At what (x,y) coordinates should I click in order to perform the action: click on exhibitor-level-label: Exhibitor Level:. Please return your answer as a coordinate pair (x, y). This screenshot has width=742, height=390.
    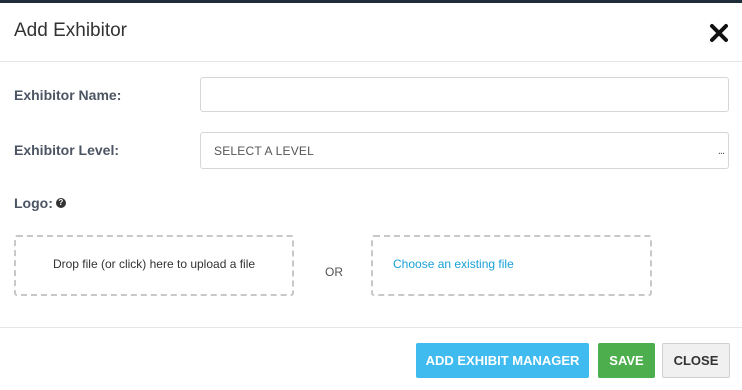
    Looking at the image, I should click on (67, 150).